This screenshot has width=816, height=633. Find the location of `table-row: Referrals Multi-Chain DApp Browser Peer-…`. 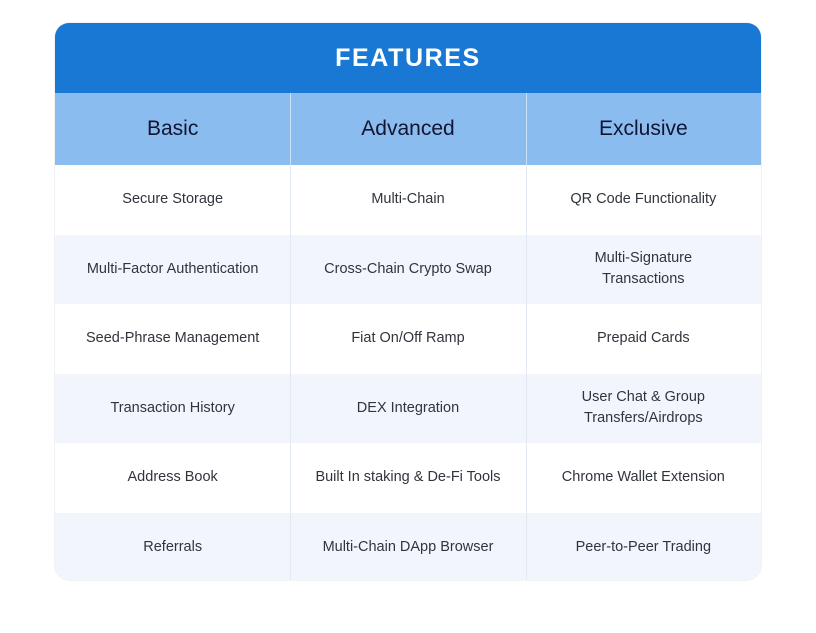

table-row: Referrals Multi-Chain DApp Browser Peer-… is located at coordinates (408, 546).